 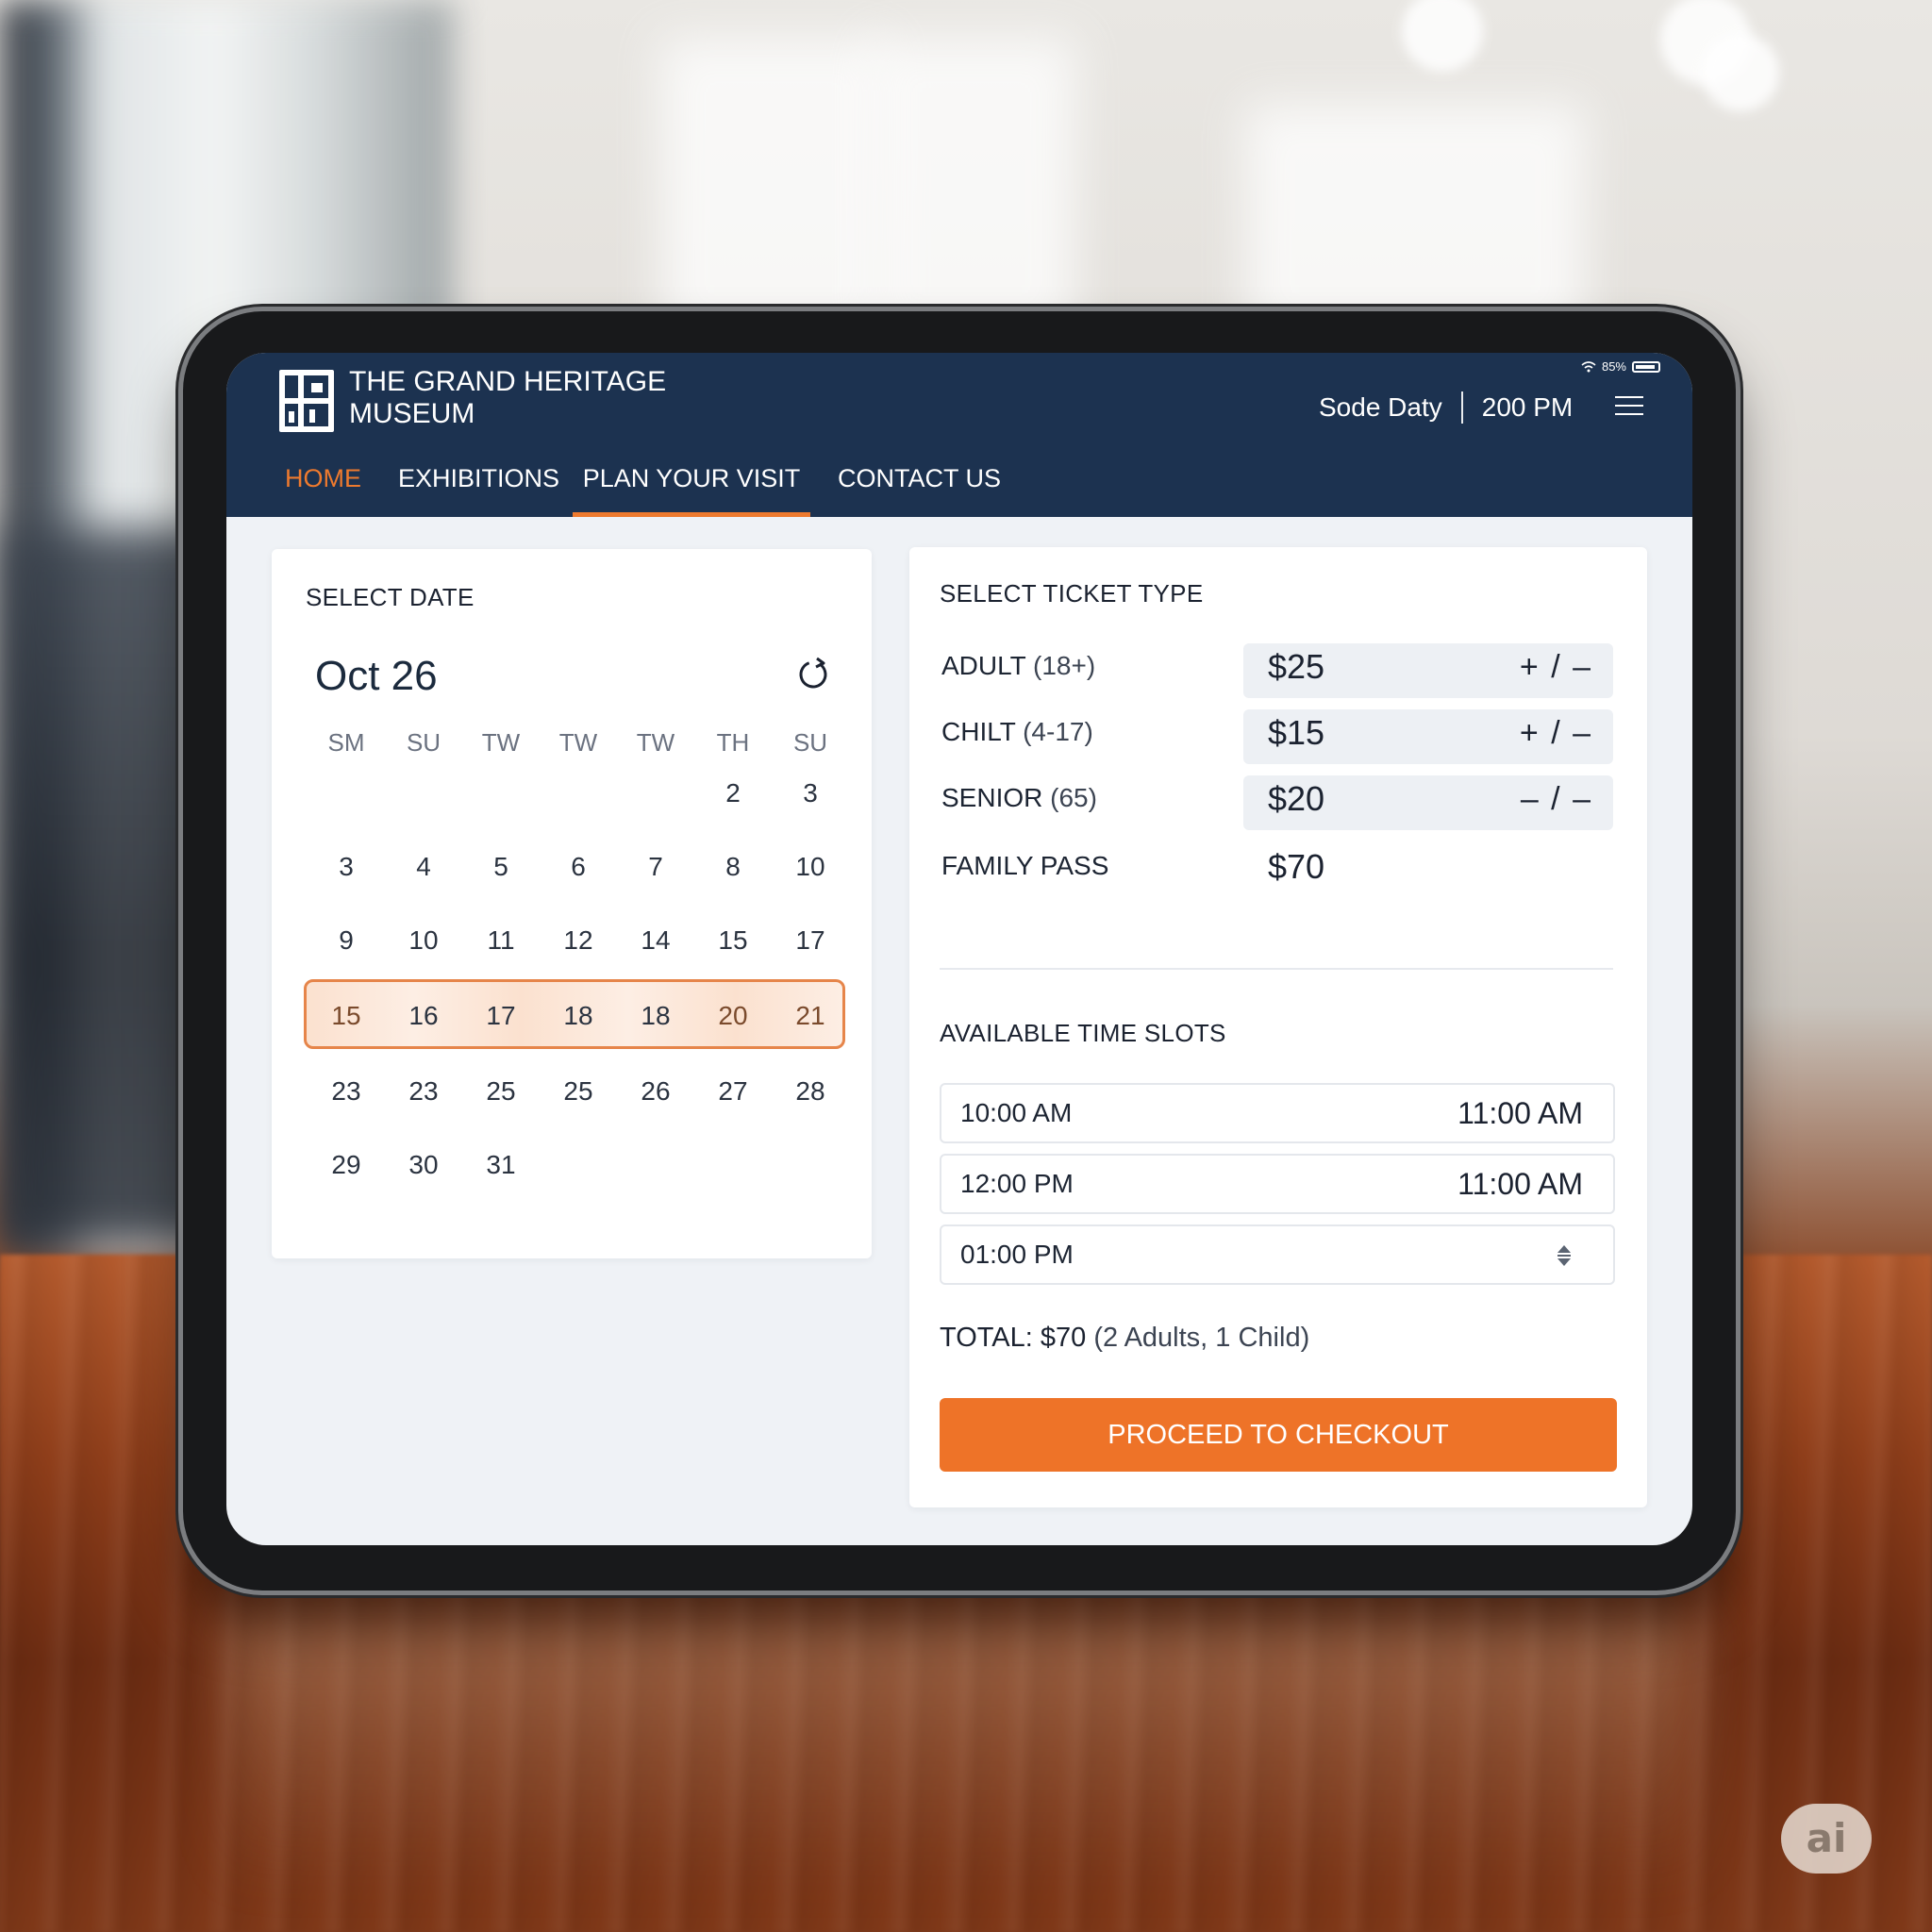 I want to click on calendar-day-selected-week: 16, so click(x=424, y=1016).